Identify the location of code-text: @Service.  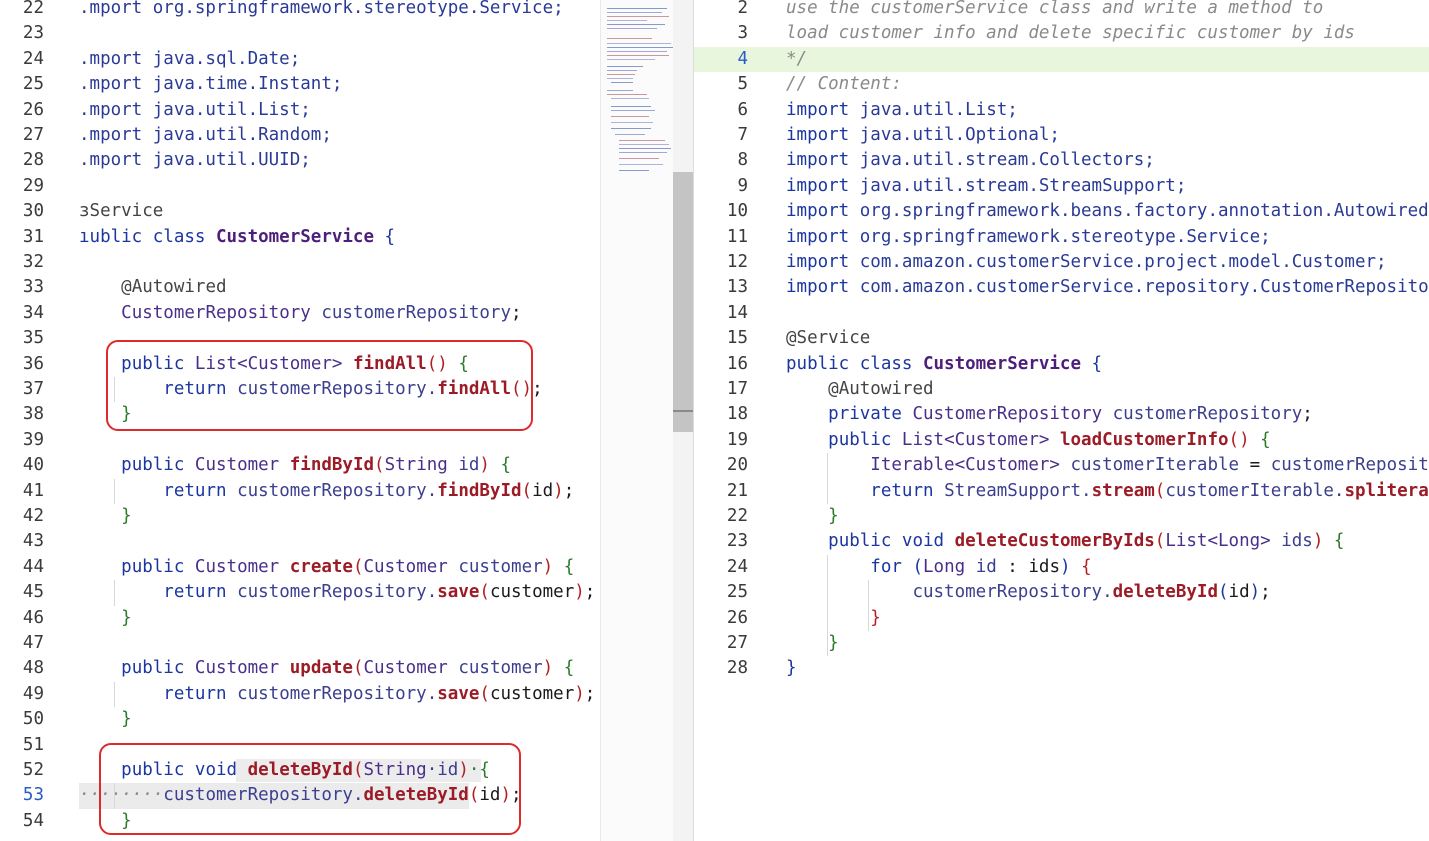
(828, 338).